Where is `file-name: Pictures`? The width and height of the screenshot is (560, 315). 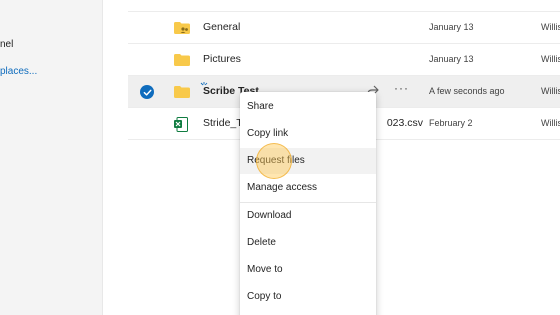
file-name: Pictures is located at coordinates (222, 59).